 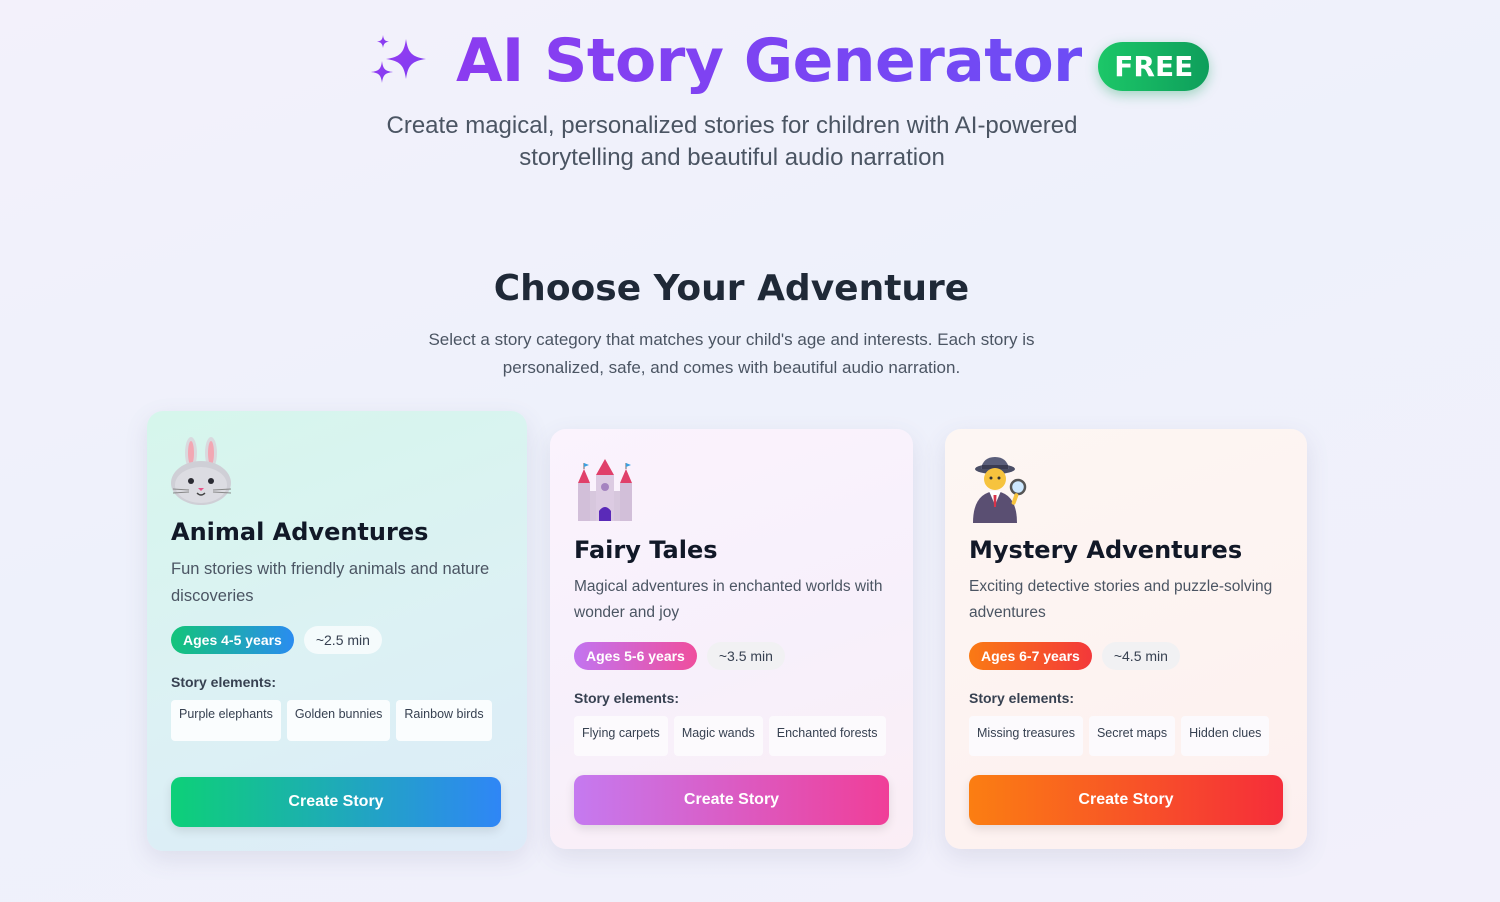 What do you see at coordinates (621, 736) in the screenshot?
I see `story-element-chip: Flying carpets` at bounding box center [621, 736].